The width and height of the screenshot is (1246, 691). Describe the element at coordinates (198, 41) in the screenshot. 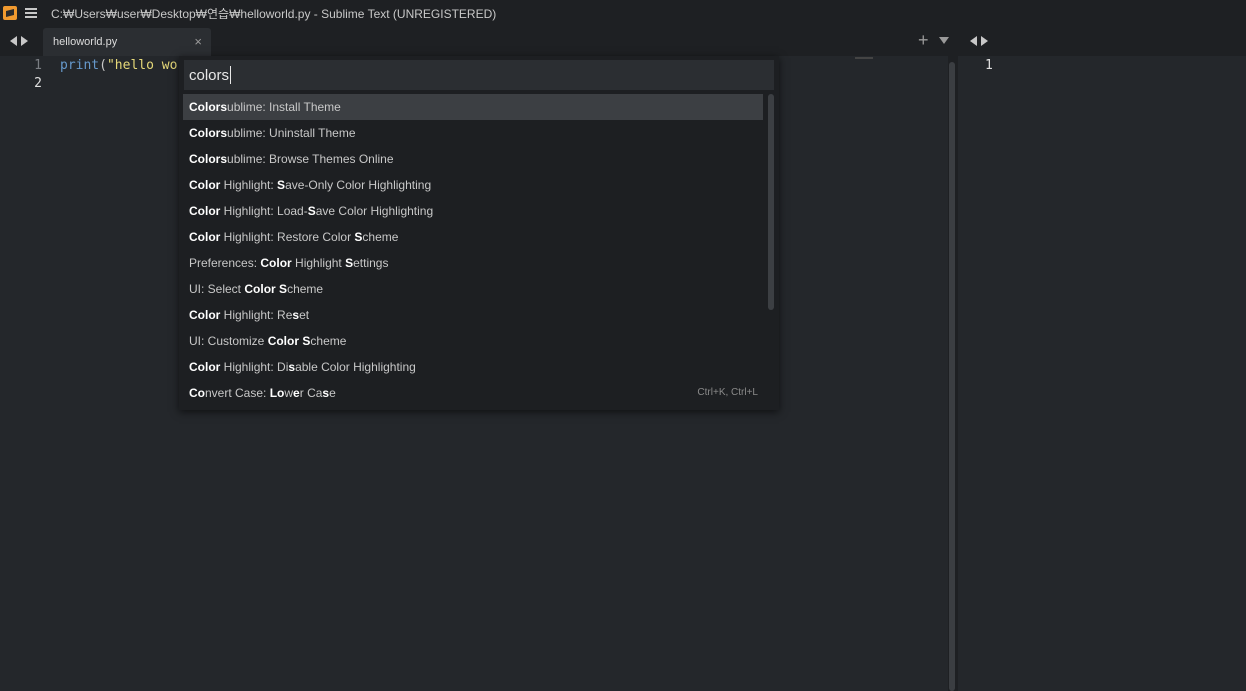

I see `close-icon: ×` at that location.